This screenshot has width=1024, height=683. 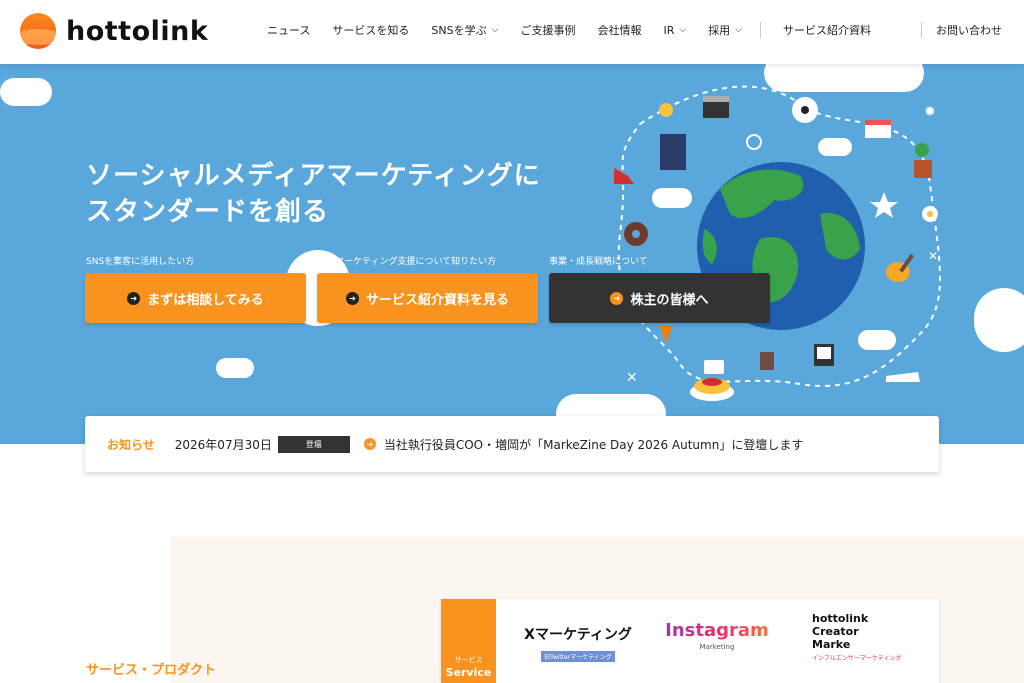 I want to click on news-label: お知らせ, so click(x=131, y=444).